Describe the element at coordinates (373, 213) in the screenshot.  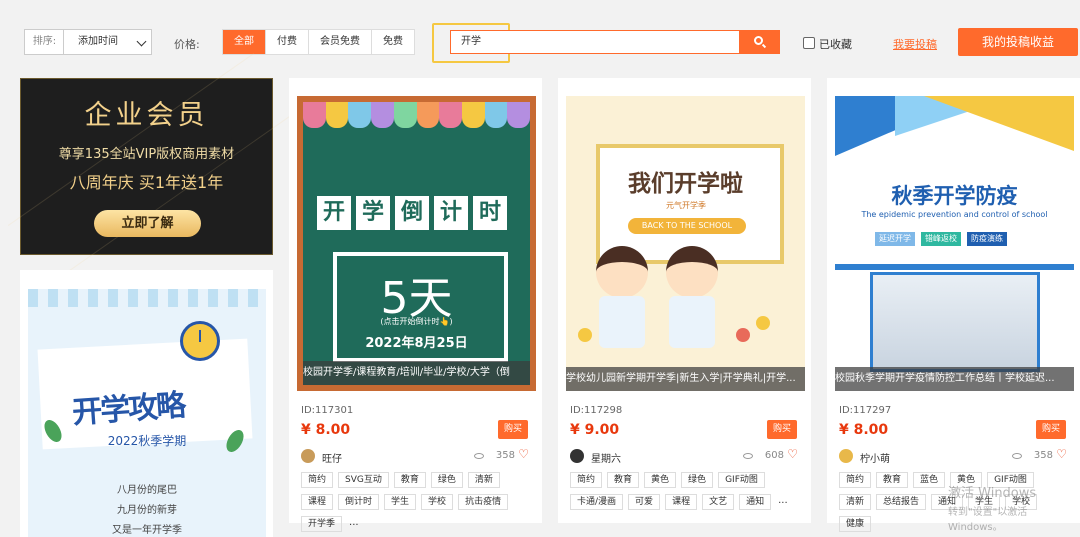
I see `title-char: 学` at that location.